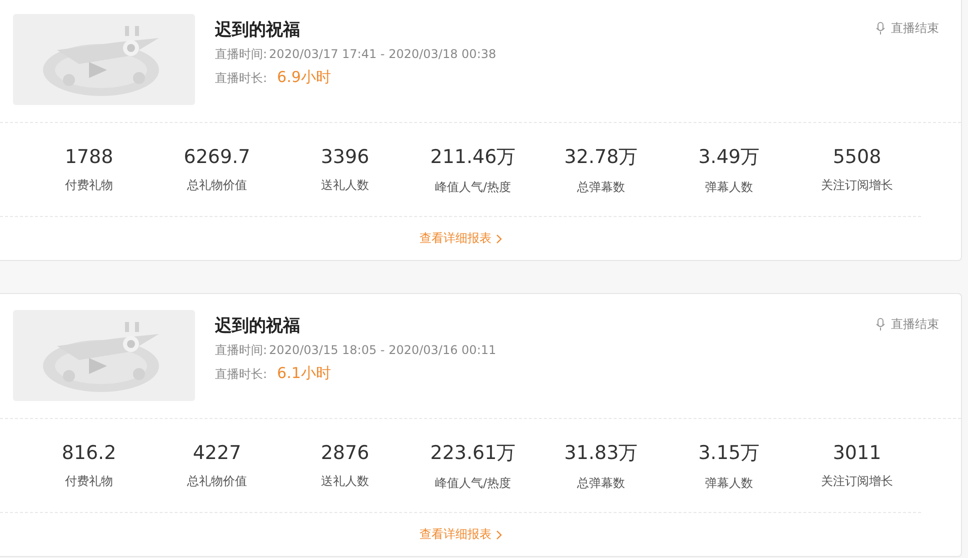 The image size is (968, 558). I want to click on stat-value: 3396, so click(345, 157).